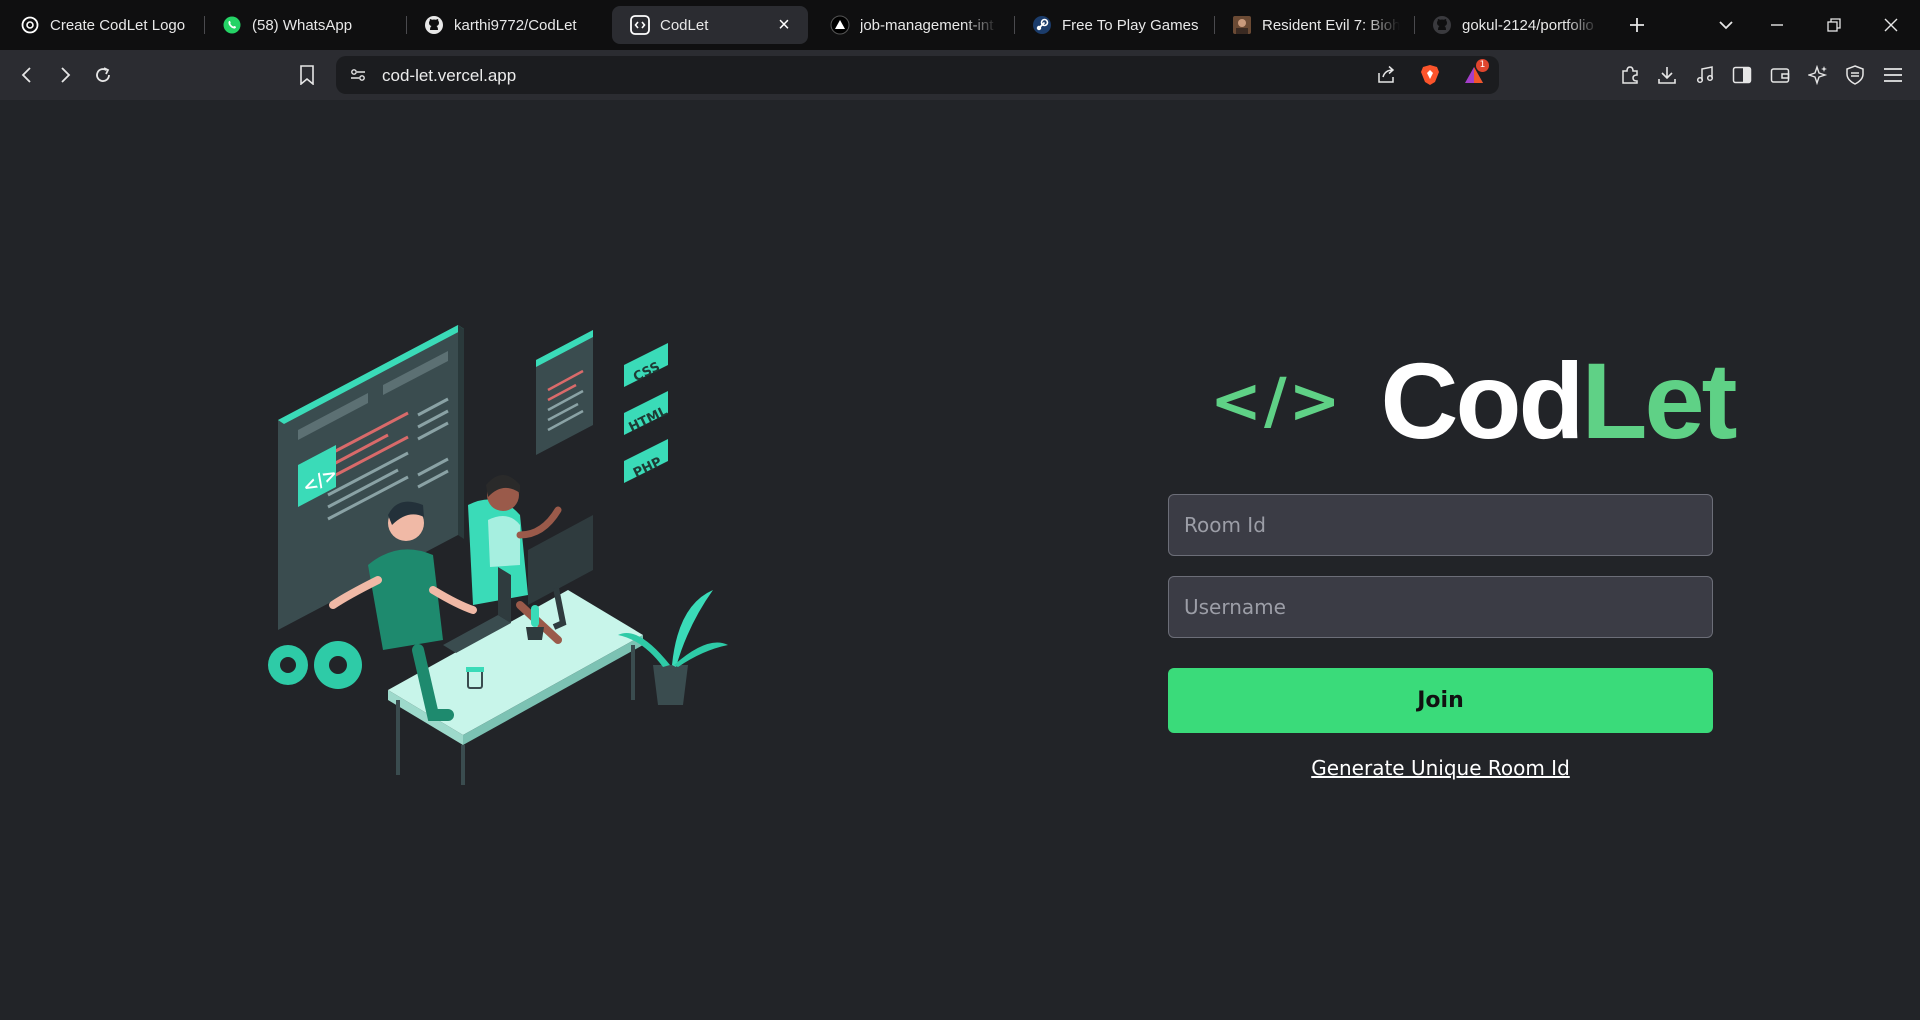 This screenshot has width=1920, height=1020. What do you see at coordinates (118, 25) in the screenshot?
I see `tab-title: Create CodLet Logo` at bounding box center [118, 25].